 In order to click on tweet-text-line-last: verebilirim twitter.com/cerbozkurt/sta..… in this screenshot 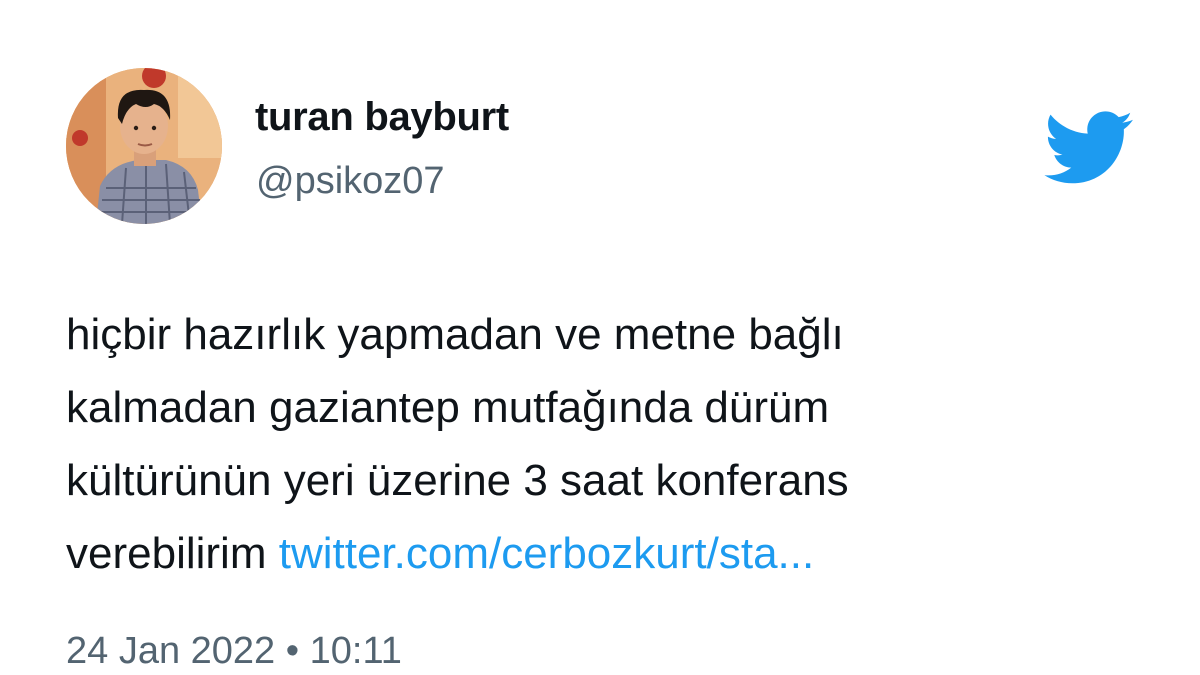, I will do `click(566, 553)`.